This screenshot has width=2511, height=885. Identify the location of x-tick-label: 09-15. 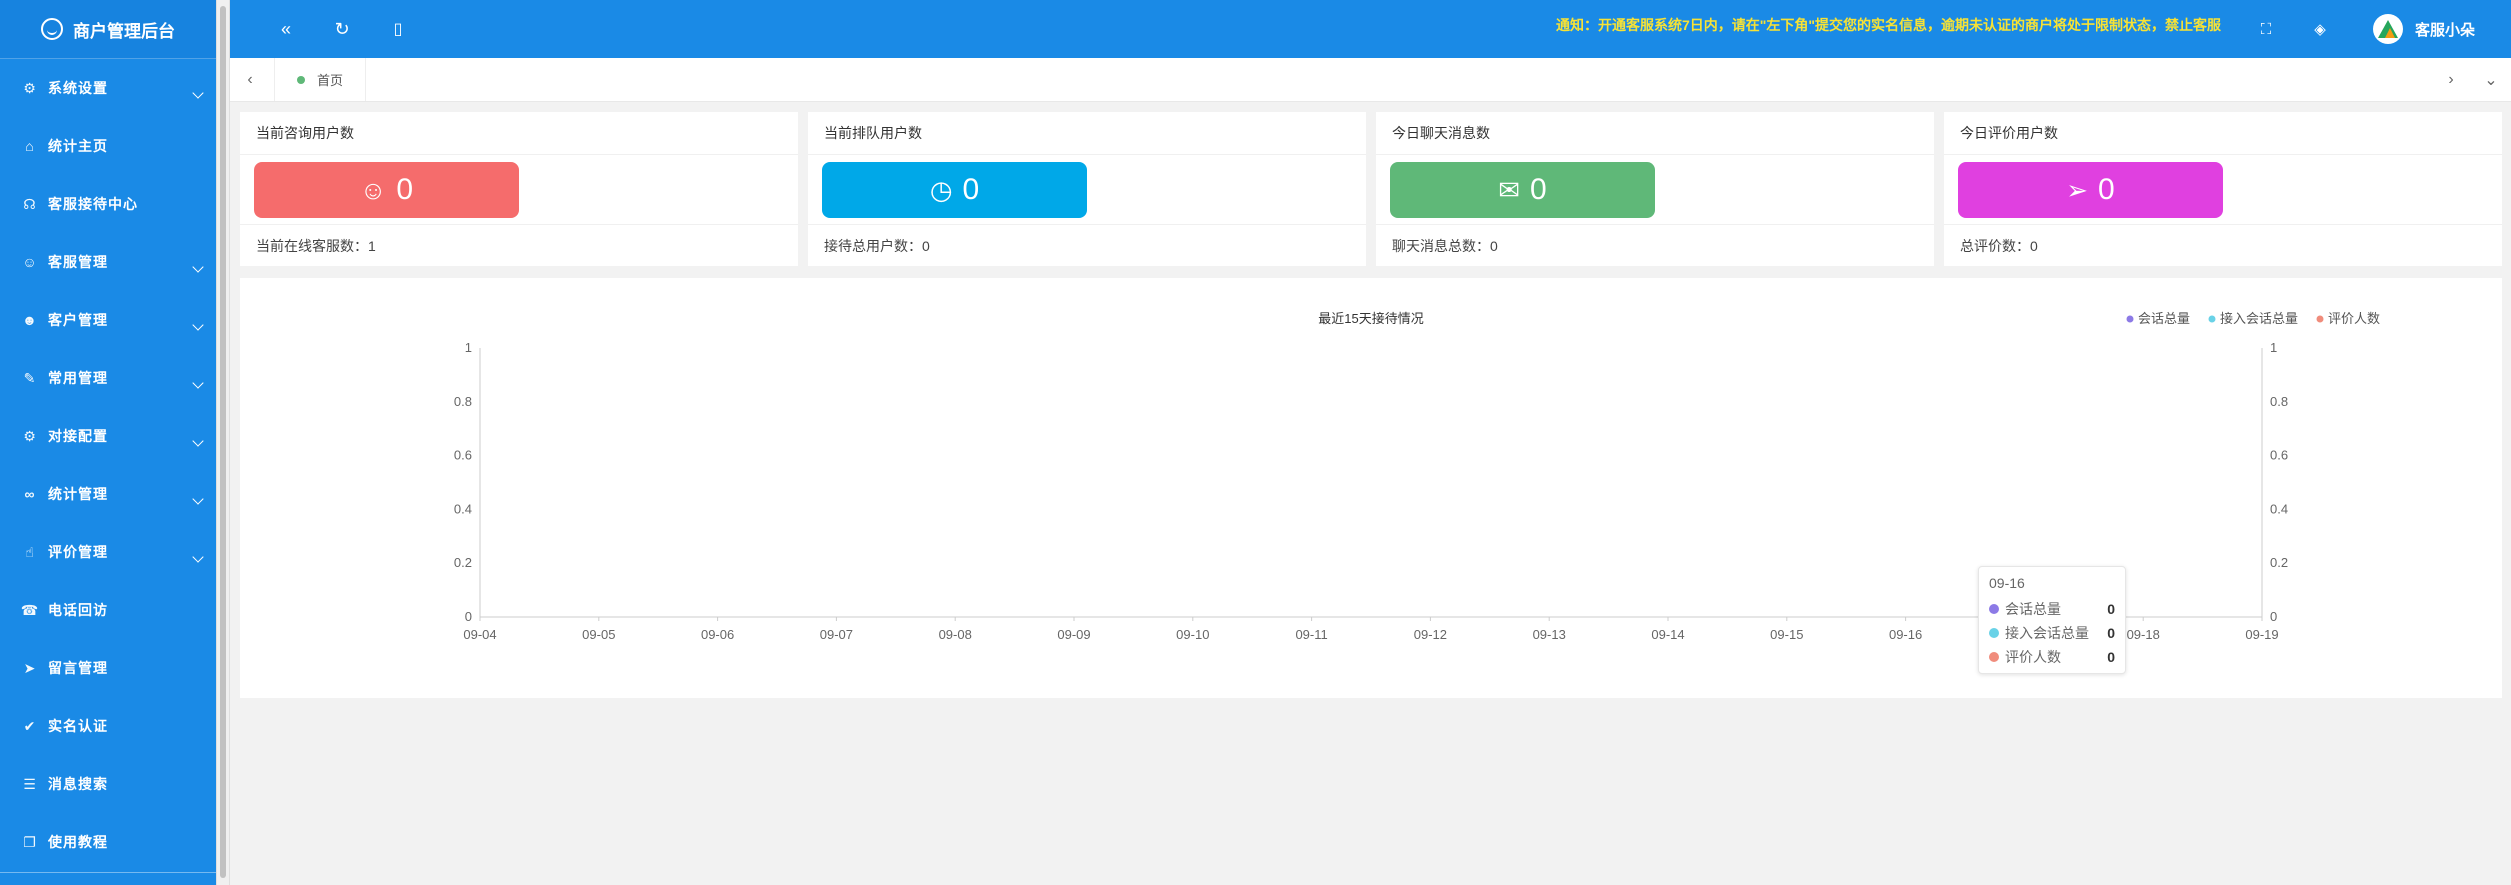
(1786, 634).